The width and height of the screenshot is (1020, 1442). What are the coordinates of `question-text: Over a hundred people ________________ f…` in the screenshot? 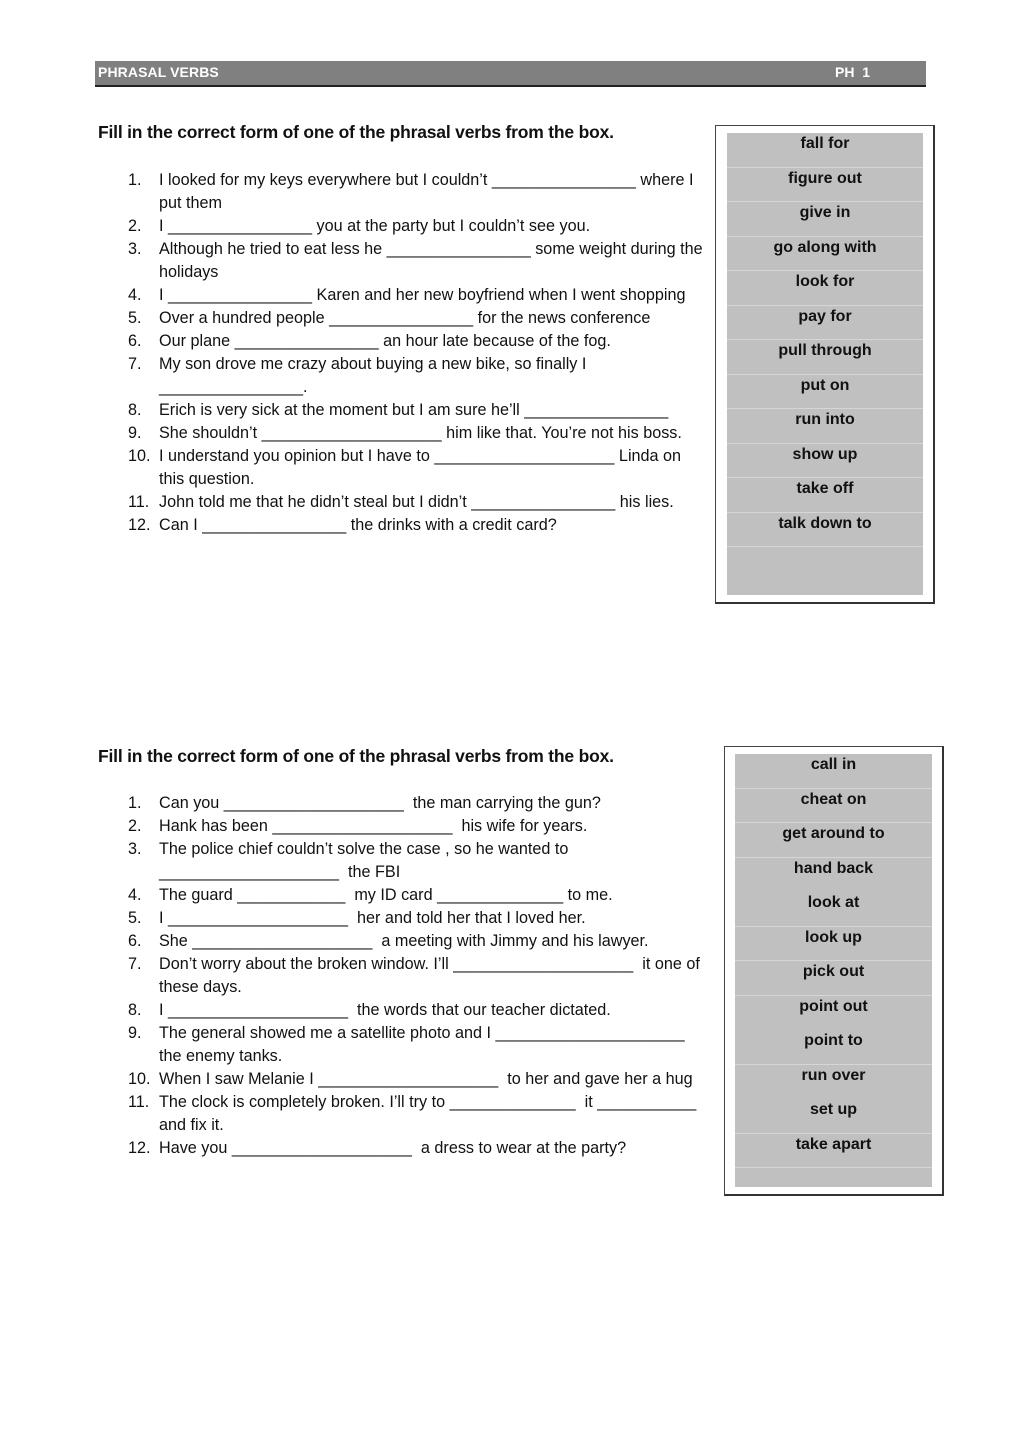 It's located at (405, 318).